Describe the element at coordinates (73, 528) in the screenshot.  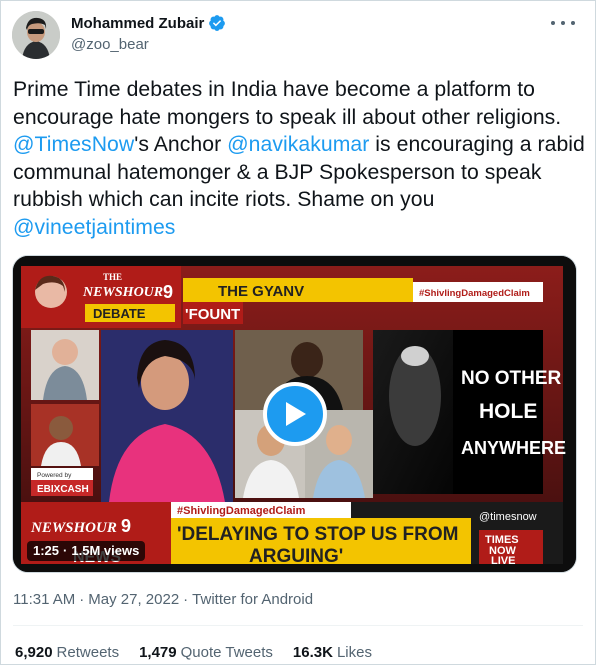
I see `bottom-show-name: NEWSHOUR` at that location.